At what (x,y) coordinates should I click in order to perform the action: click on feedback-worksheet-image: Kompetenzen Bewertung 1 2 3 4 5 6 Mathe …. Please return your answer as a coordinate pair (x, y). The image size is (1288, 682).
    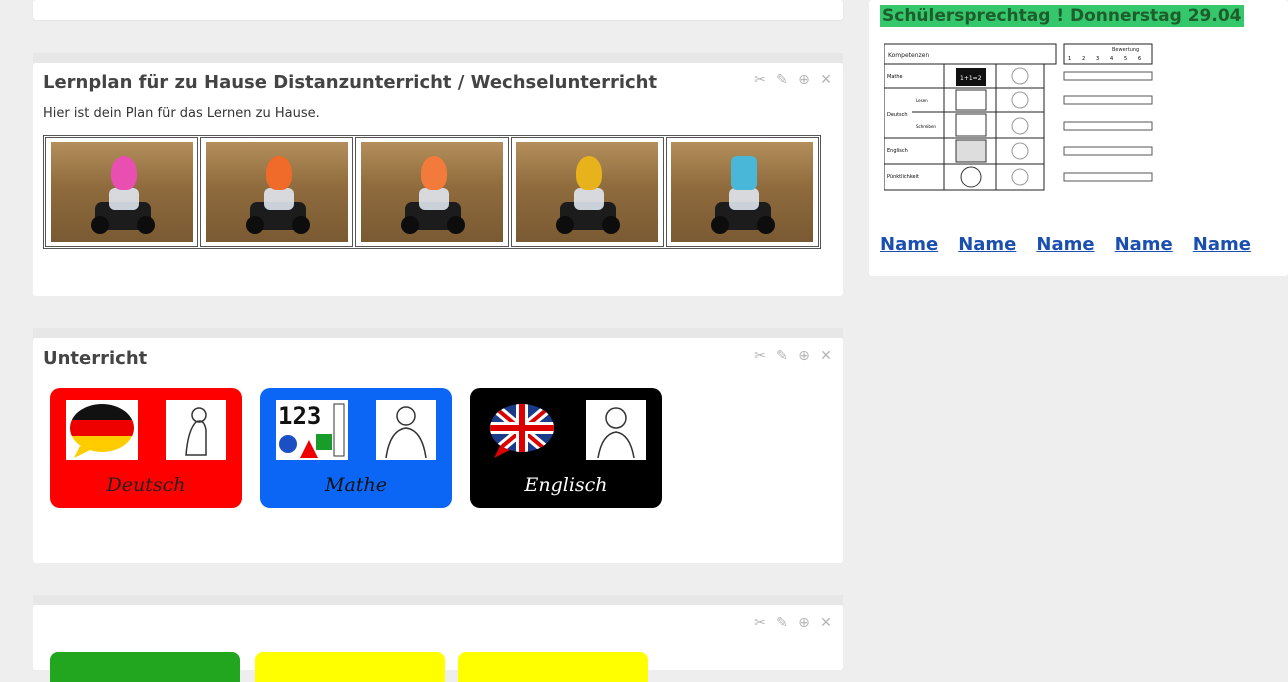
    Looking at the image, I should click on (1018, 117).